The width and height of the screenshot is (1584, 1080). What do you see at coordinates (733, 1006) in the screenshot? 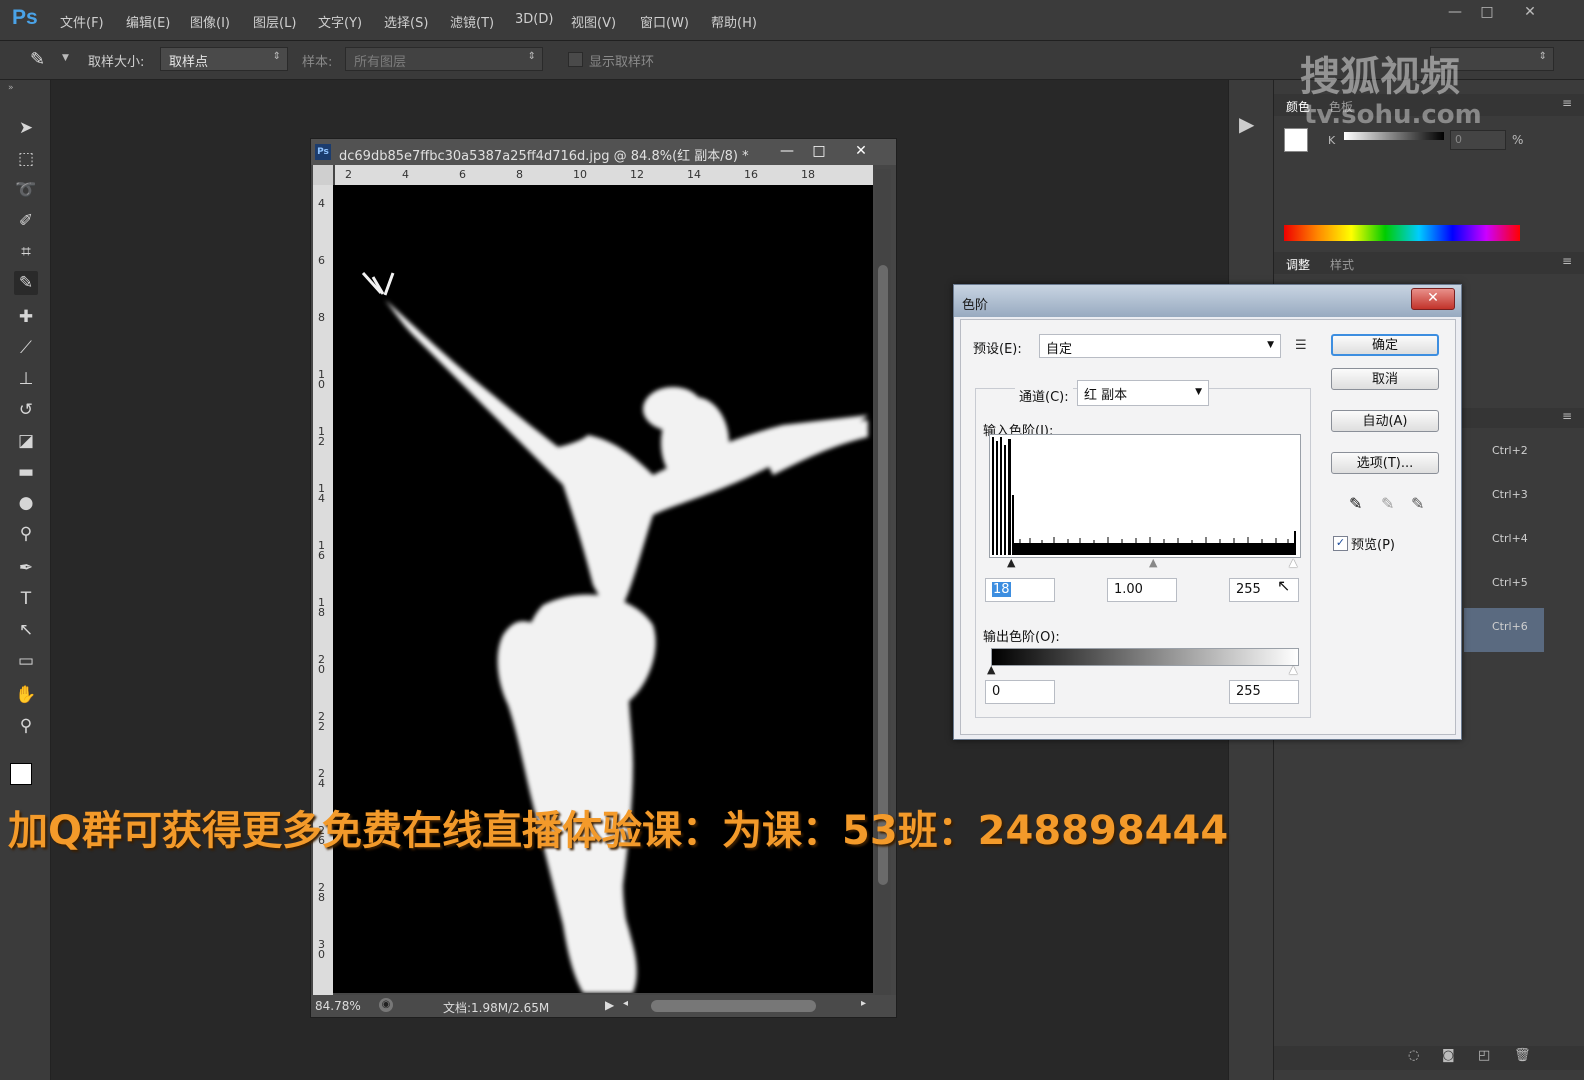
I see `horizontal-scroll-thumb` at bounding box center [733, 1006].